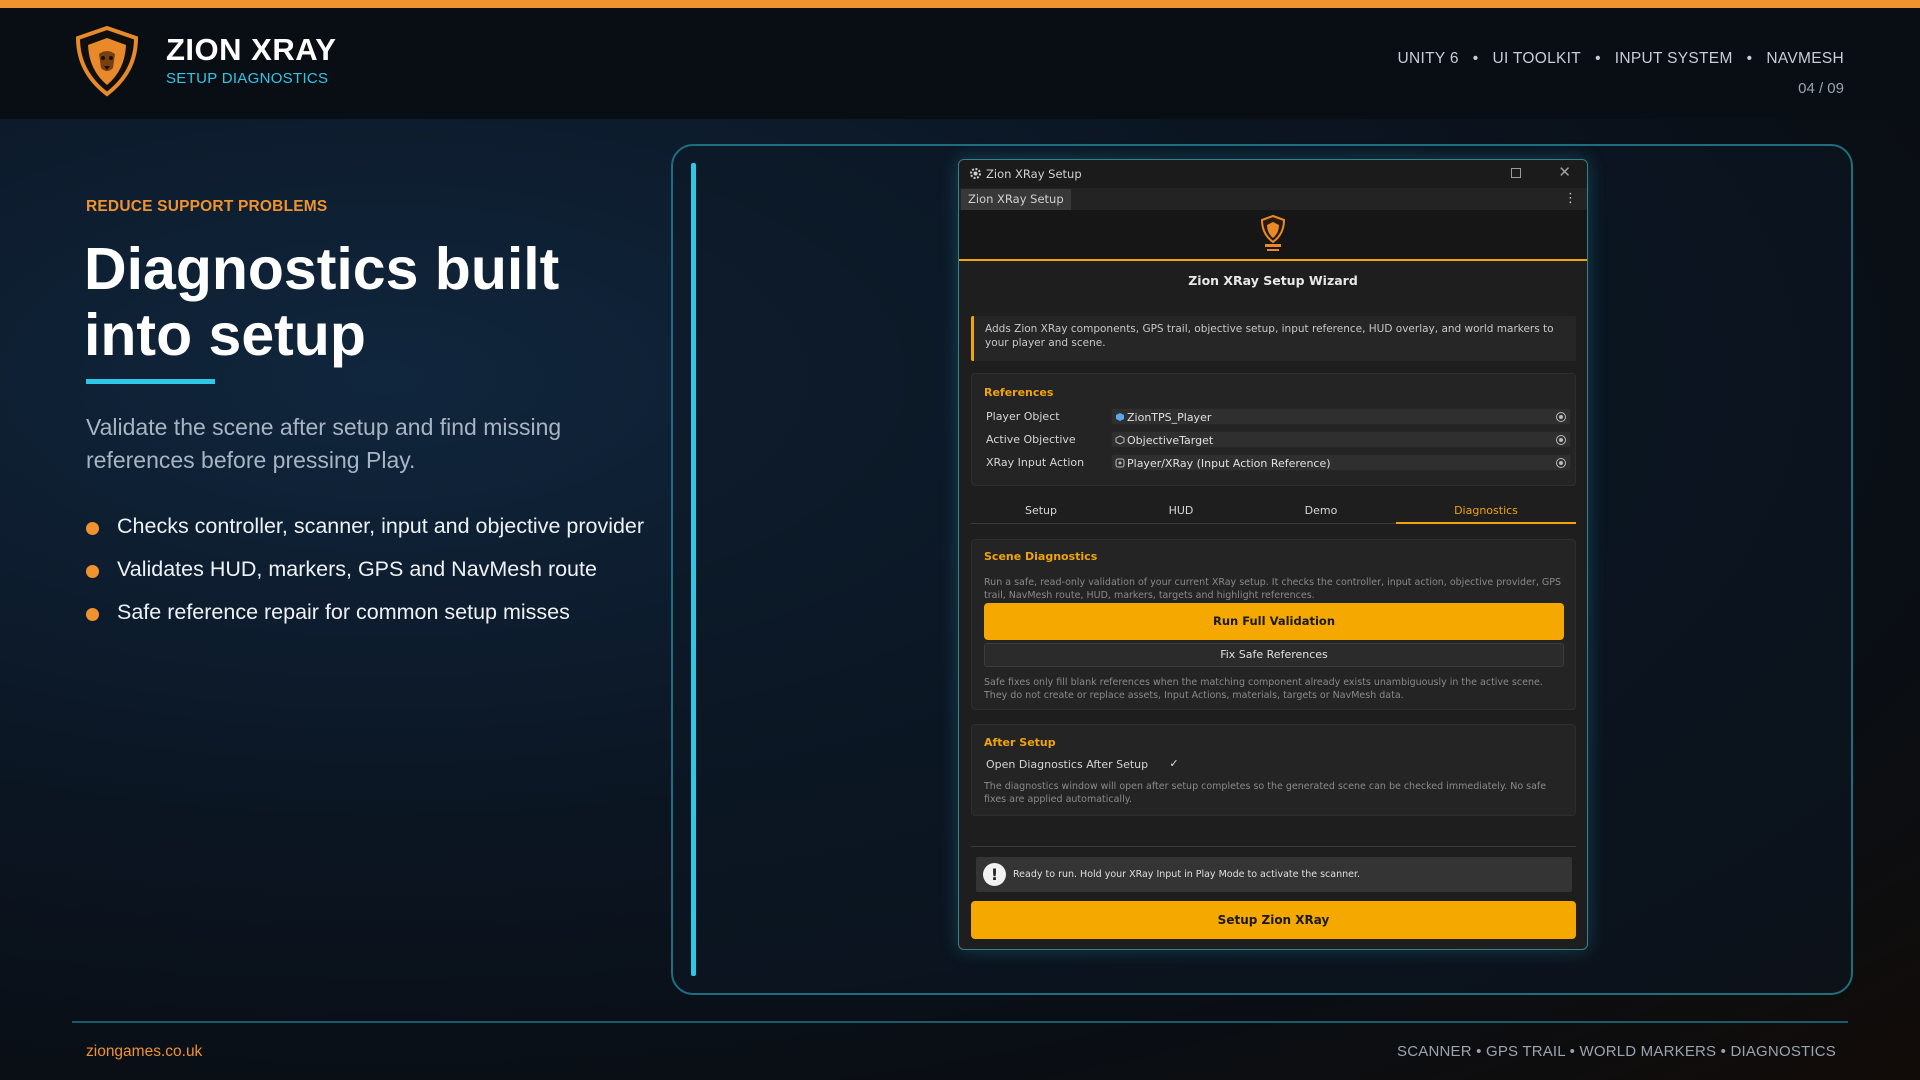 The height and width of the screenshot is (1080, 1920). Describe the element at coordinates (1023, 416) in the screenshot. I see `reference-label: Player Object` at that location.